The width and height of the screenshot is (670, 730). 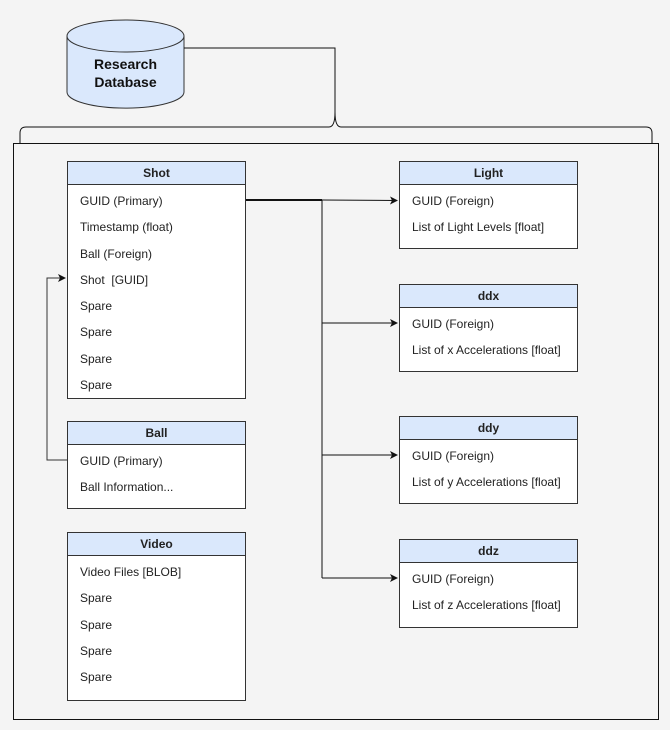 What do you see at coordinates (488, 173) in the screenshot?
I see `table-header: Light` at bounding box center [488, 173].